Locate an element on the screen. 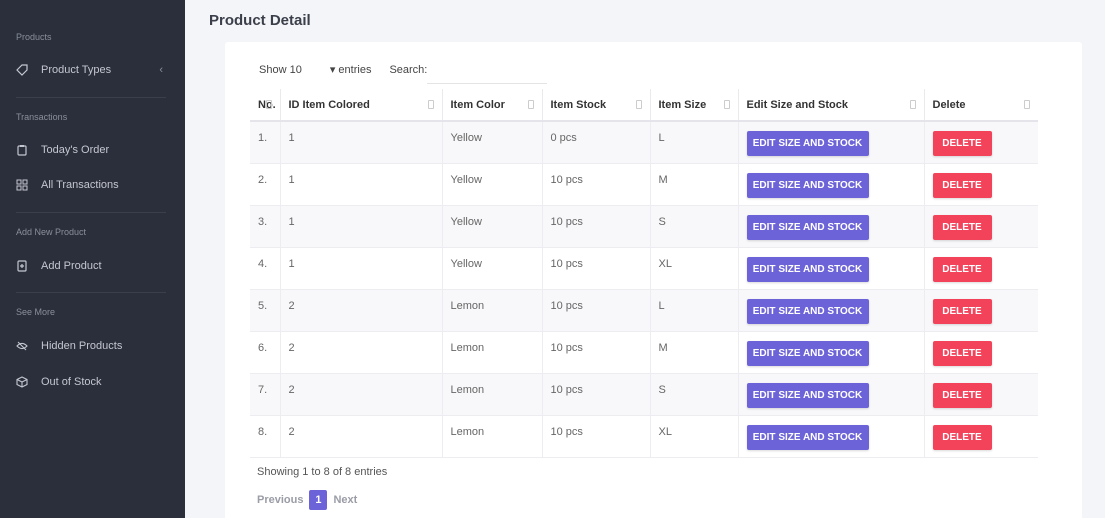 Image resolution: width=1105 pixels, height=518 pixels. column-header-item-size: Item Size is located at coordinates (694, 105).